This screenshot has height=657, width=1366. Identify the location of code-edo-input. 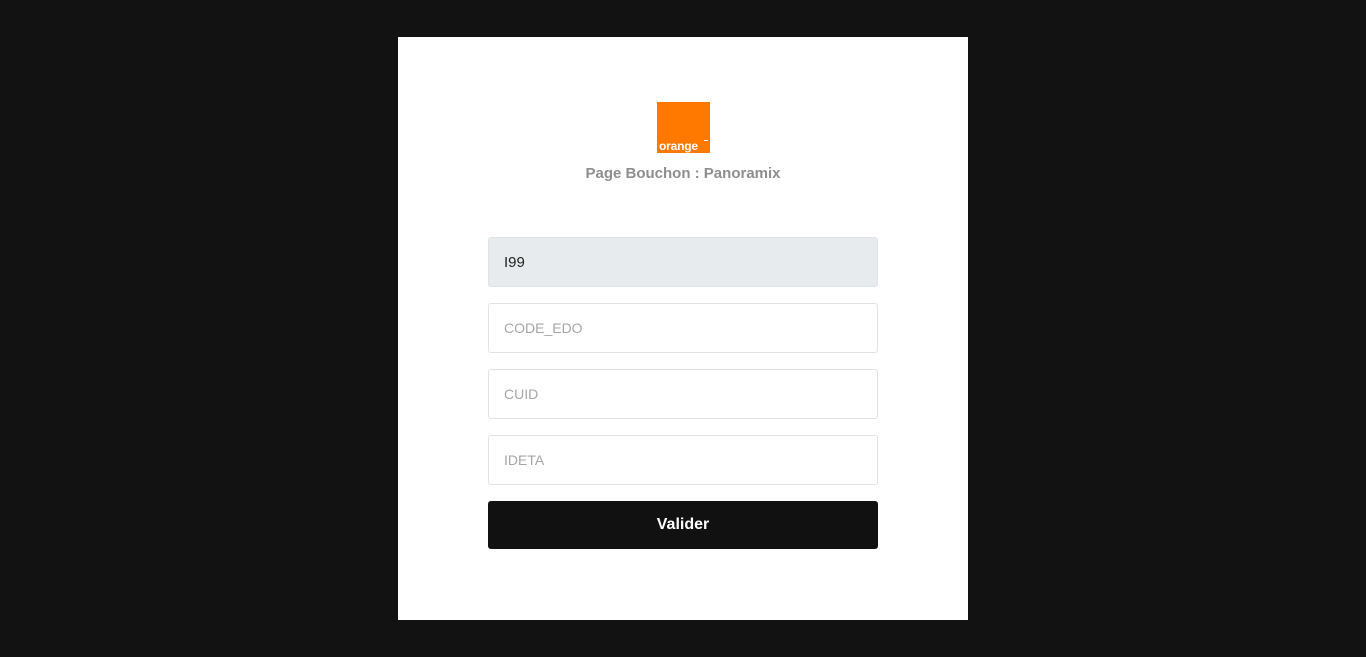
(683, 328).